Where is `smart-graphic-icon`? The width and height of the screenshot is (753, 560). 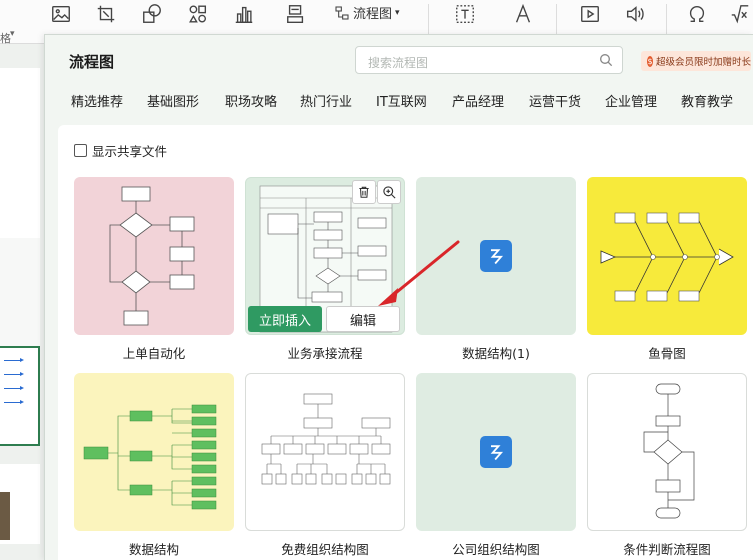
smart-graphic-icon is located at coordinates (296, 14).